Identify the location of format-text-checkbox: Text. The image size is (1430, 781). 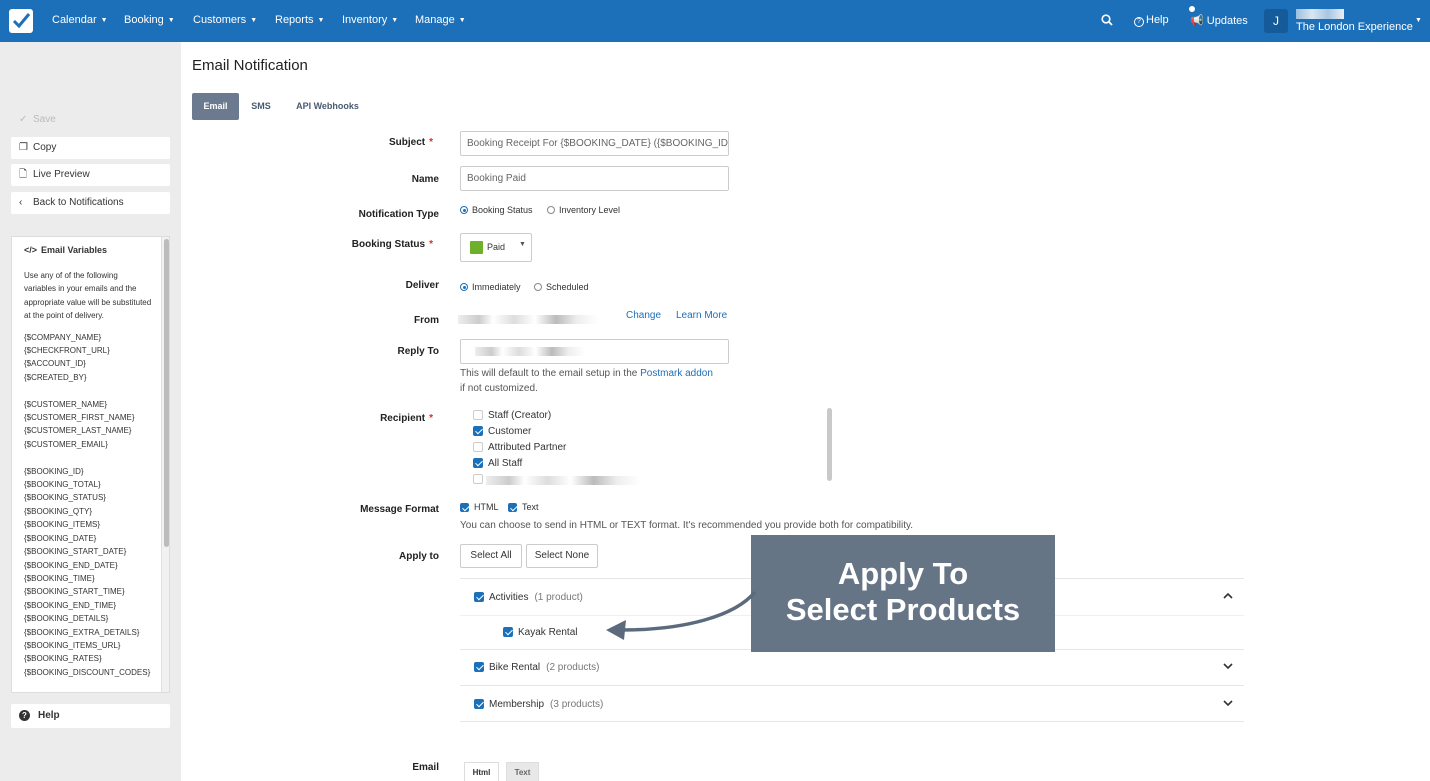
(523, 507).